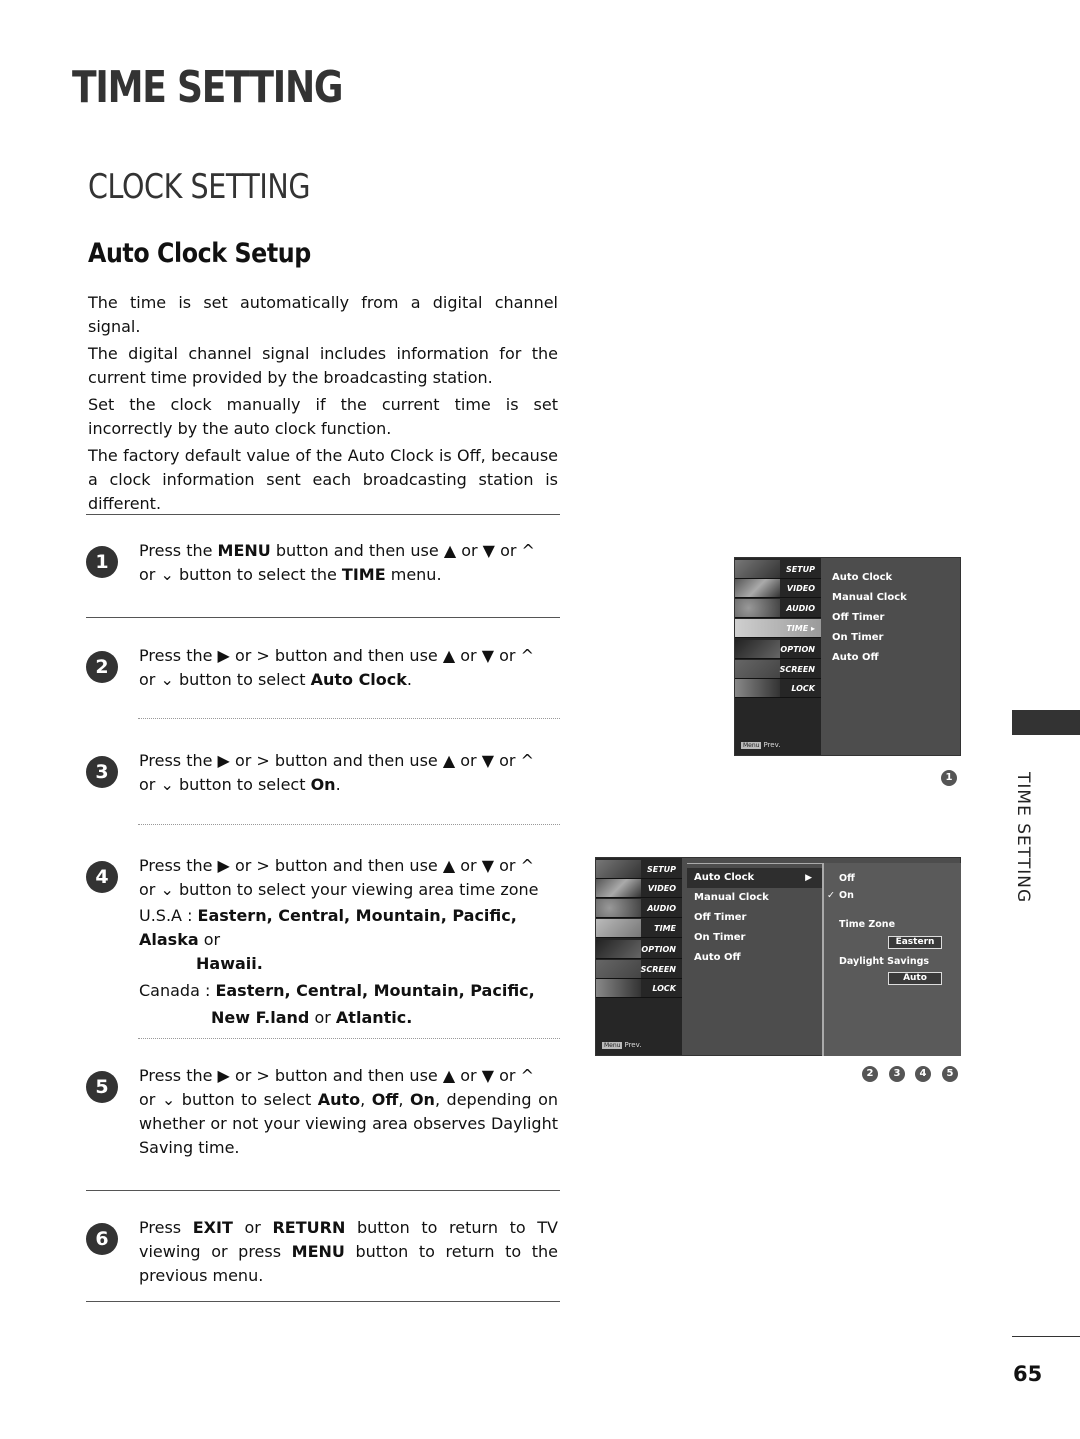  I want to click on step-number-badge: 4, so click(102, 877).